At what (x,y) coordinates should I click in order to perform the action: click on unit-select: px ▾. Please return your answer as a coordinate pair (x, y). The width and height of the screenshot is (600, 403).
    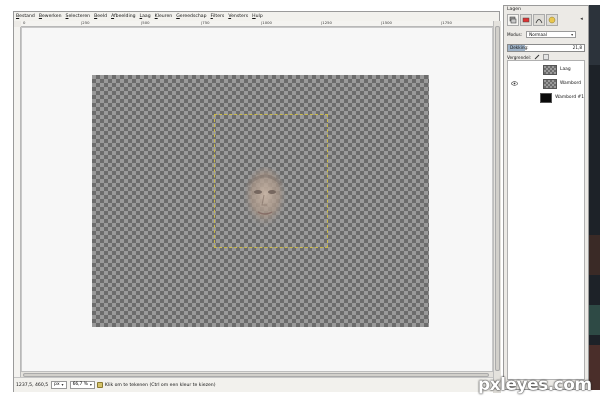
    Looking at the image, I should click on (59, 385).